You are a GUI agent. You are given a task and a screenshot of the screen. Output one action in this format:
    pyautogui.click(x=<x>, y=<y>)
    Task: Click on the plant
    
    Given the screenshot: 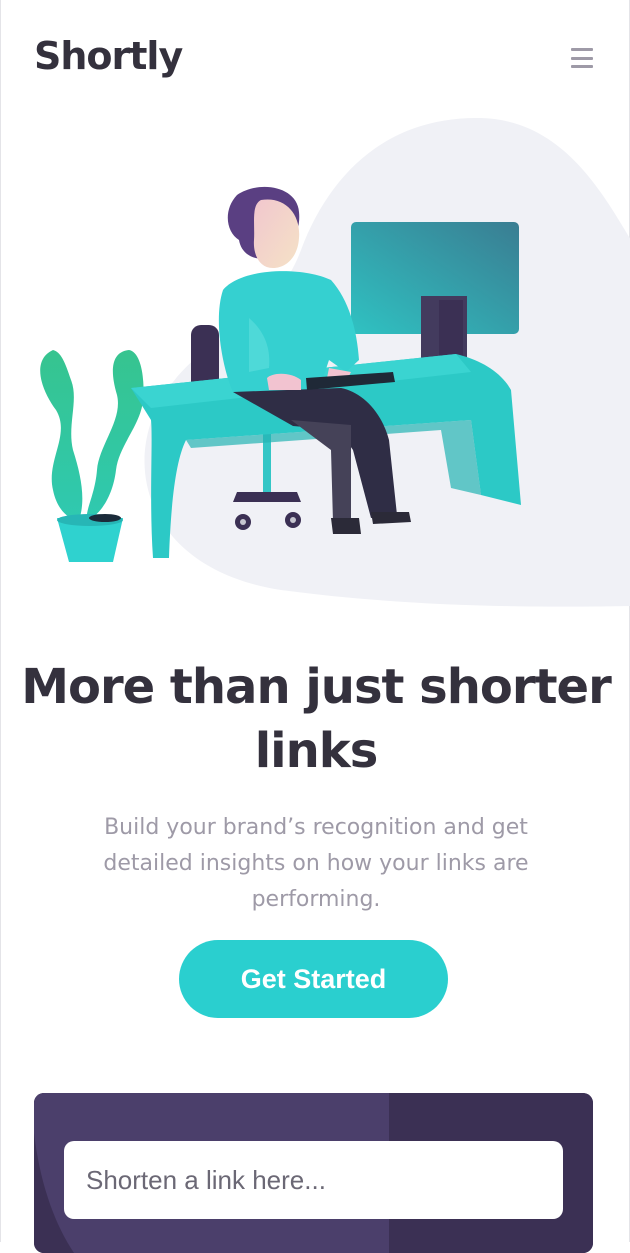 What is the action you would take?
    pyautogui.click(x=92, y=456)
    